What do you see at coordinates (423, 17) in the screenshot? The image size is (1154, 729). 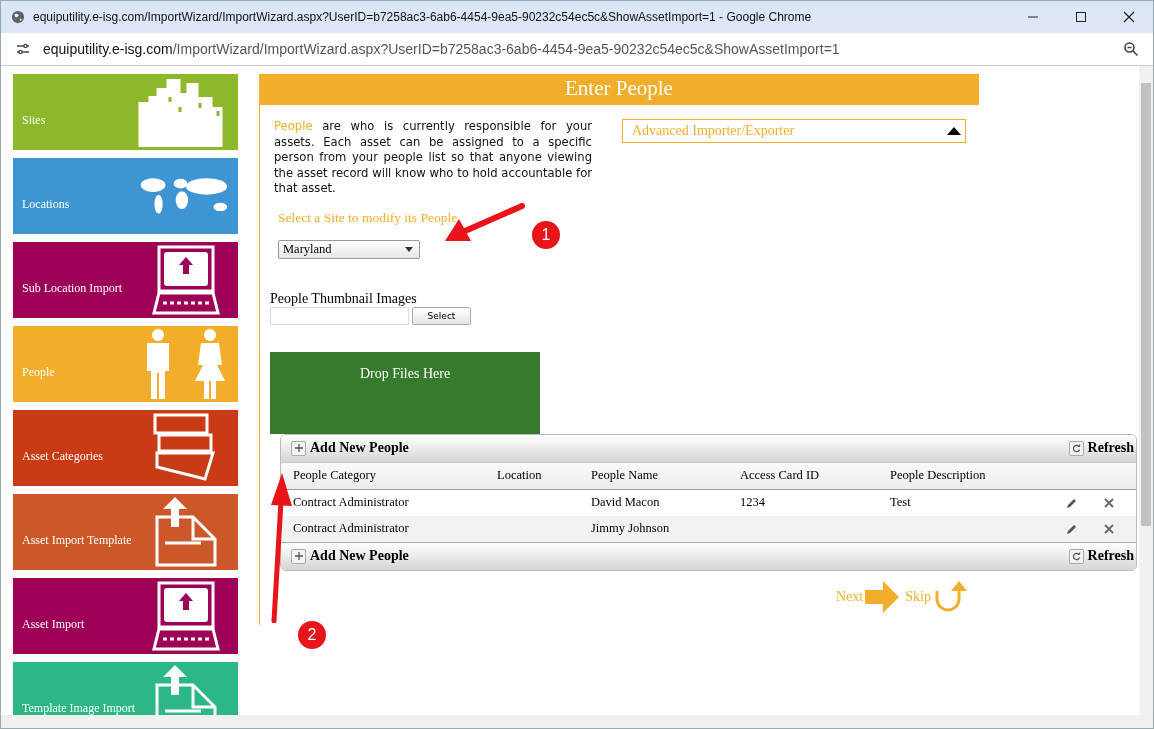 I see `window-title: equiputility.e-isg.com/ImportWizard/ImportWizard.aspx?UserID=b7258ac3-6ab6-4454-9ea5-90232c54ec5c&ShowAssetImport=1 - Google Chrome` at bounding box center [423, 17].